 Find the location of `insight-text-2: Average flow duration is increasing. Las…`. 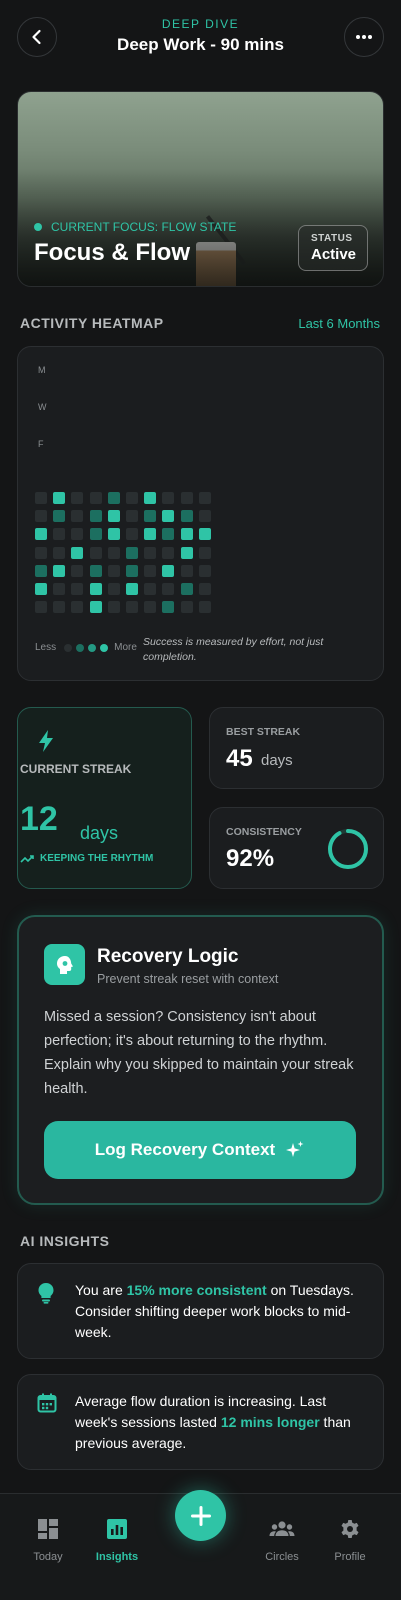

insight-text-2: Average flow duration is increasing. Las… is located at coordinates (213, 1422).